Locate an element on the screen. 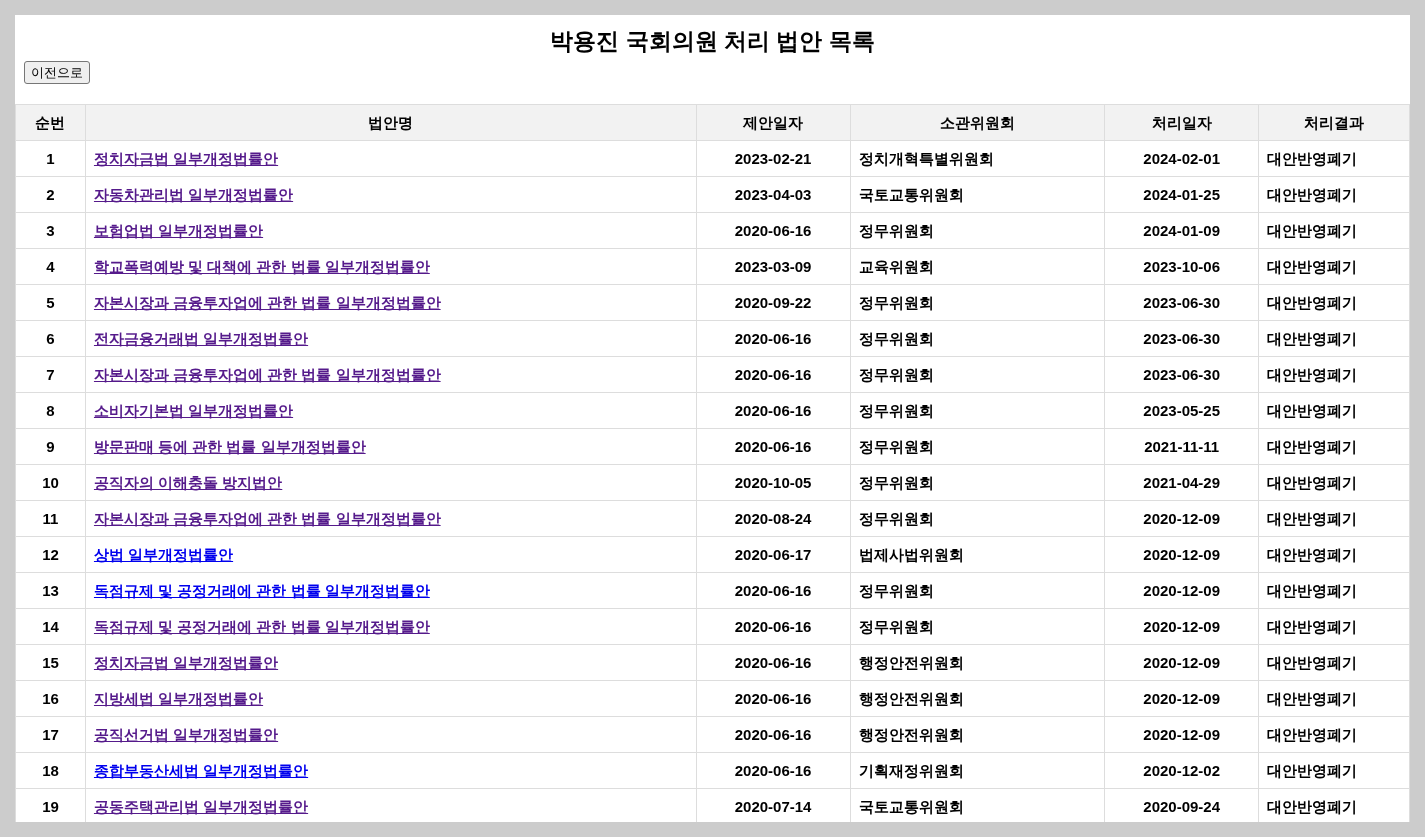  bill-link: 공직선거법 일부개정법률안 is located at coordinates (186, 734).